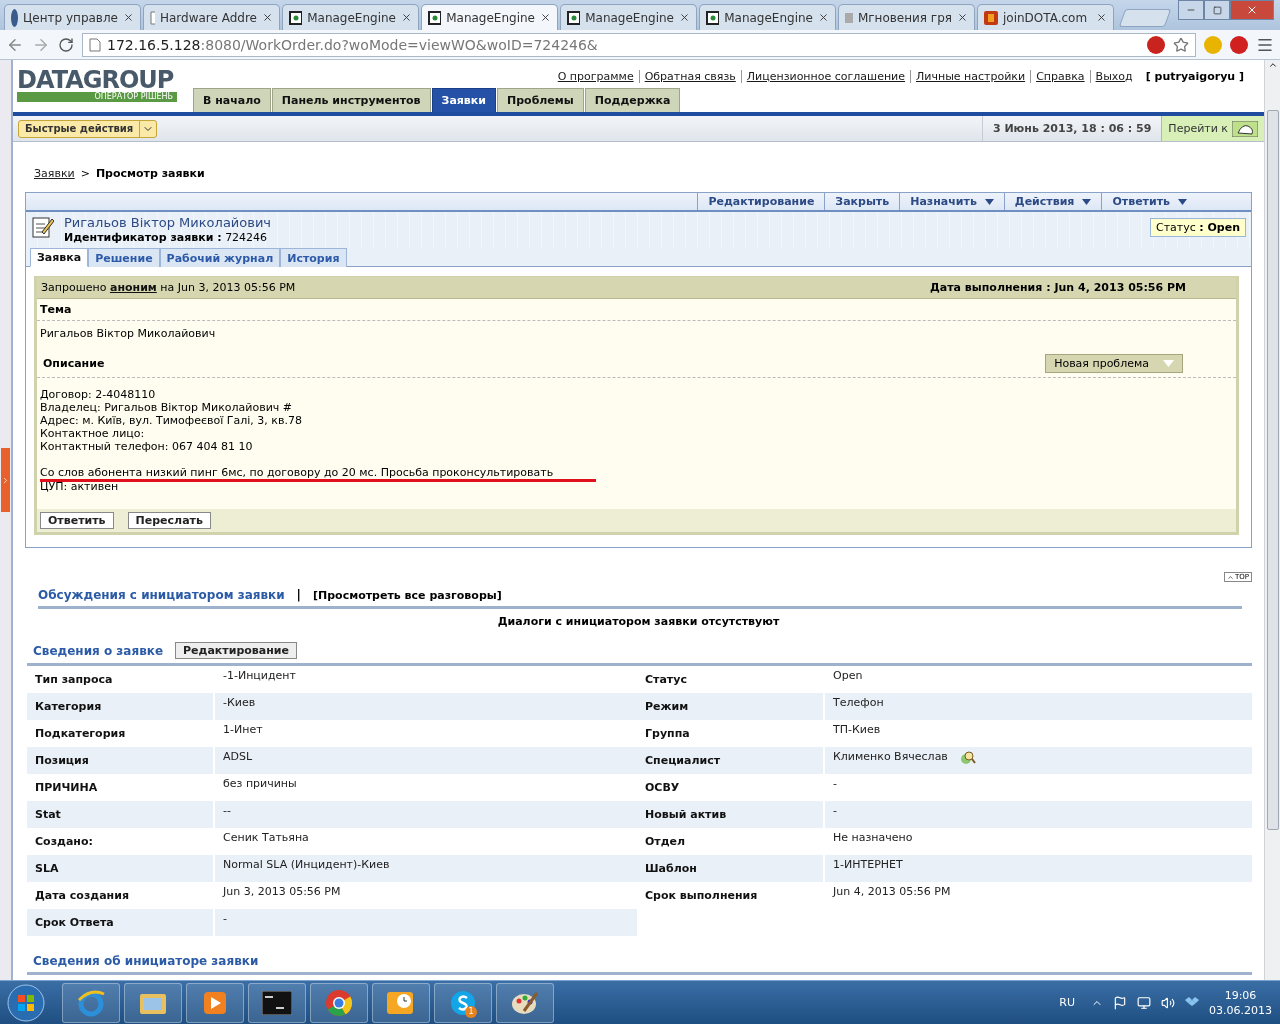 This screenshot has height=1024, width=1280. I want to click on start-button, so click(26, 1002).